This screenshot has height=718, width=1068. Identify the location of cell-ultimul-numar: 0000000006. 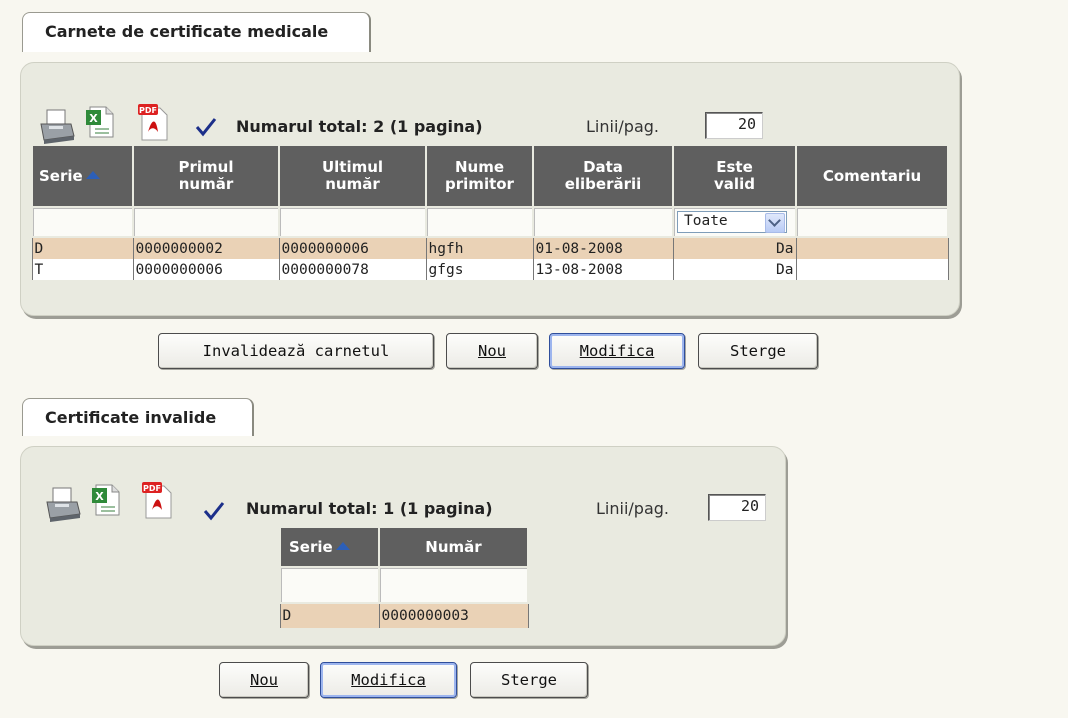
(352, 248).